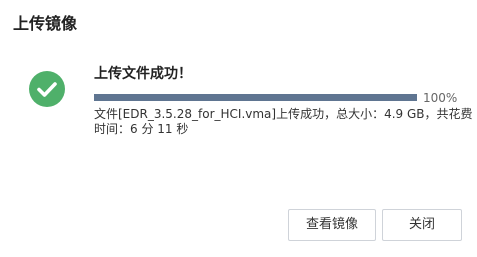 The width and height of the screenshot is (477, 257). I want to click on dialog-title: 上传镜像, so click(45, 23).